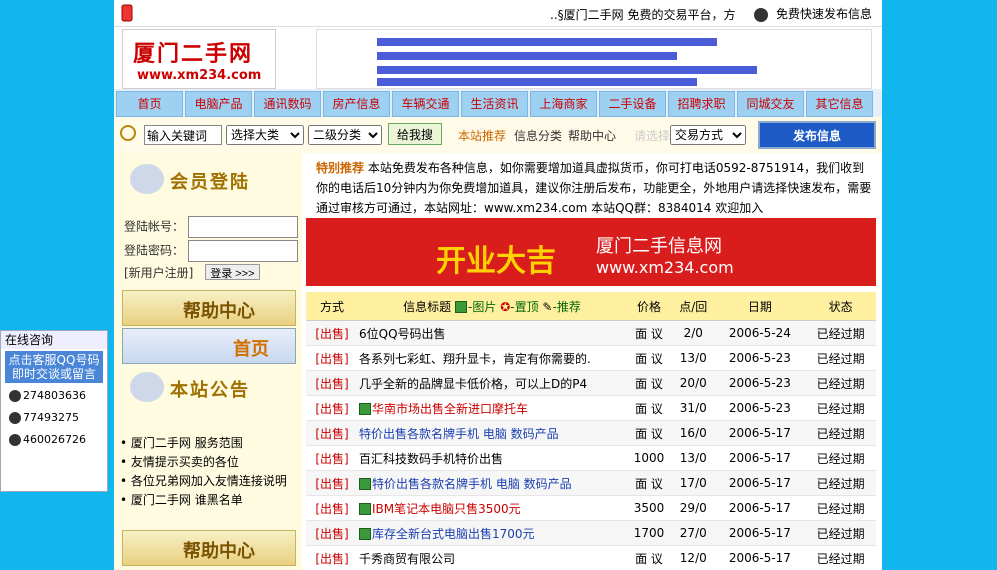  I want to click on row-hits: 20/0, so click(693, 383).